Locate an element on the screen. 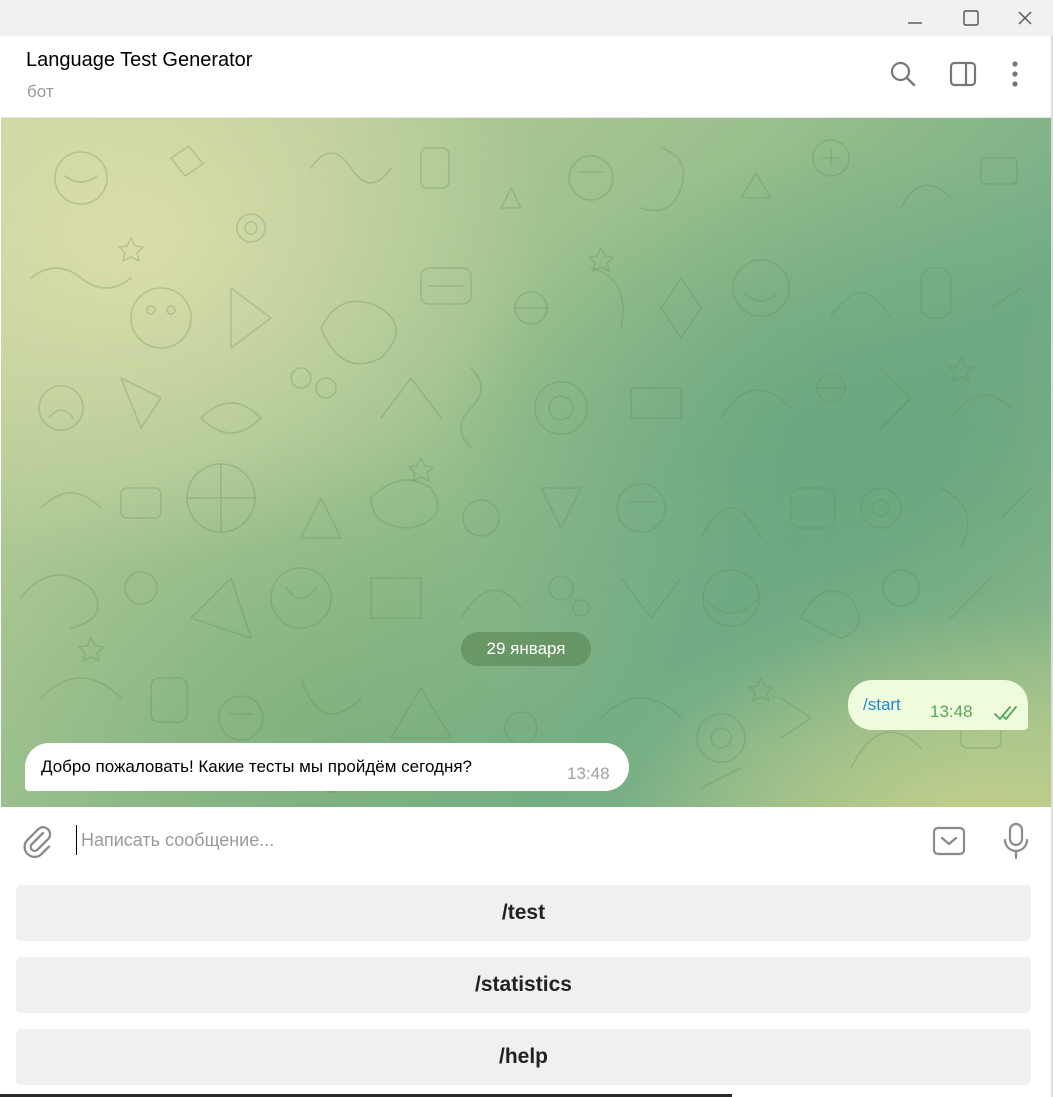  attach-button is located at coordinates (37, 841).